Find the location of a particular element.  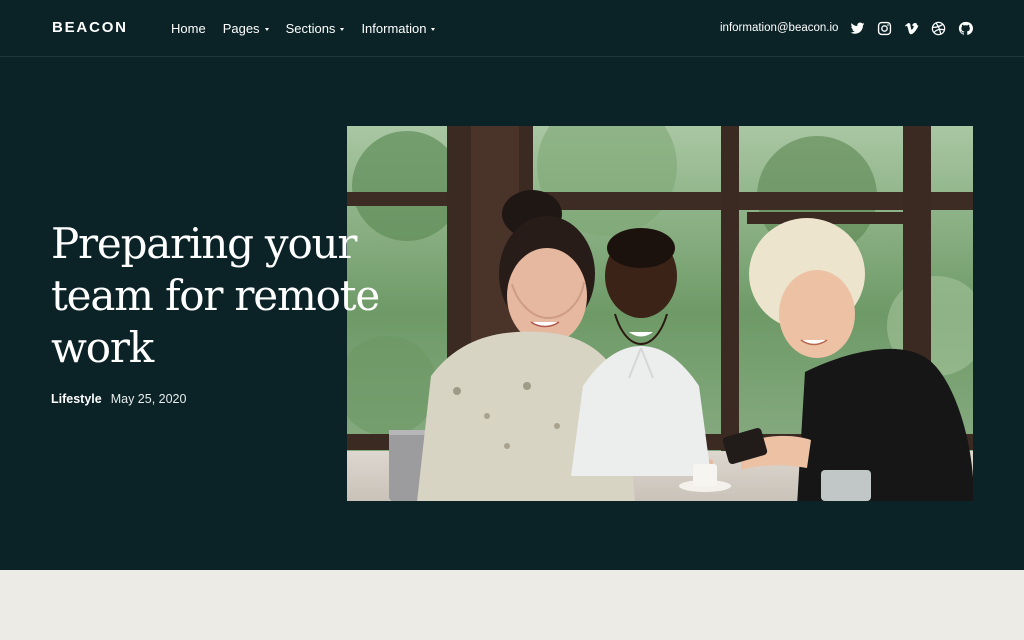

nav-item-label: Home is located at coordinates (188, 28).